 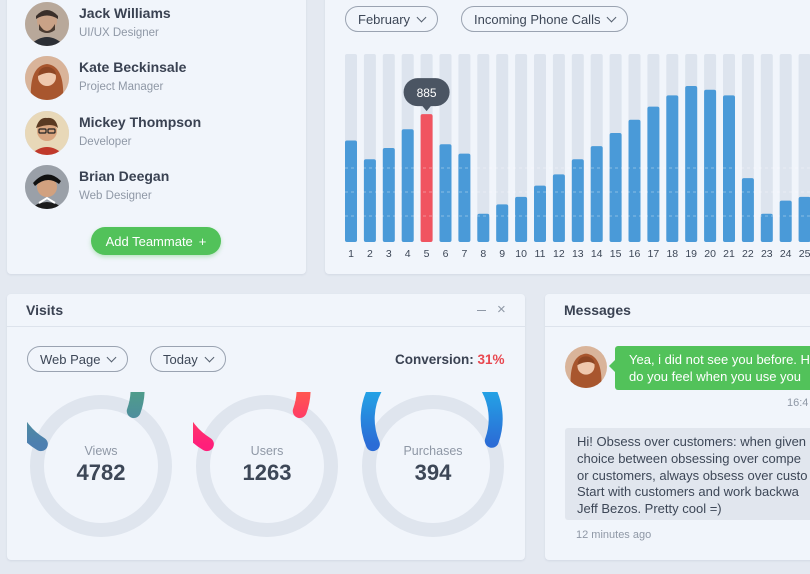 What do you see at coordinates (125, 13) in the screenshot?
I see `member-name: Jack Williams` at bounding box center [125, 13].